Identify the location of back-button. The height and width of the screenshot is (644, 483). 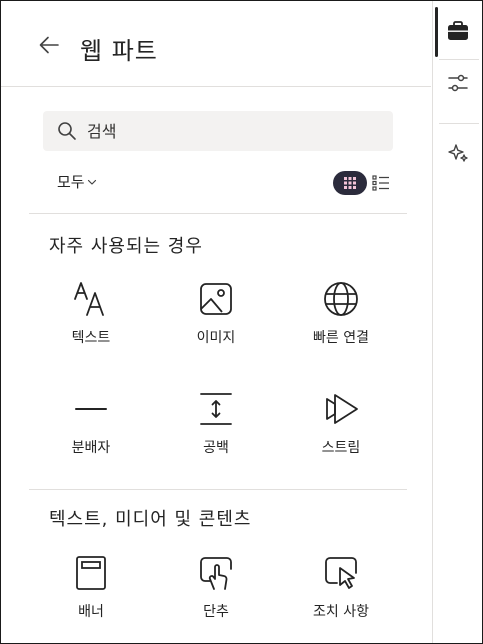
(49, 45).